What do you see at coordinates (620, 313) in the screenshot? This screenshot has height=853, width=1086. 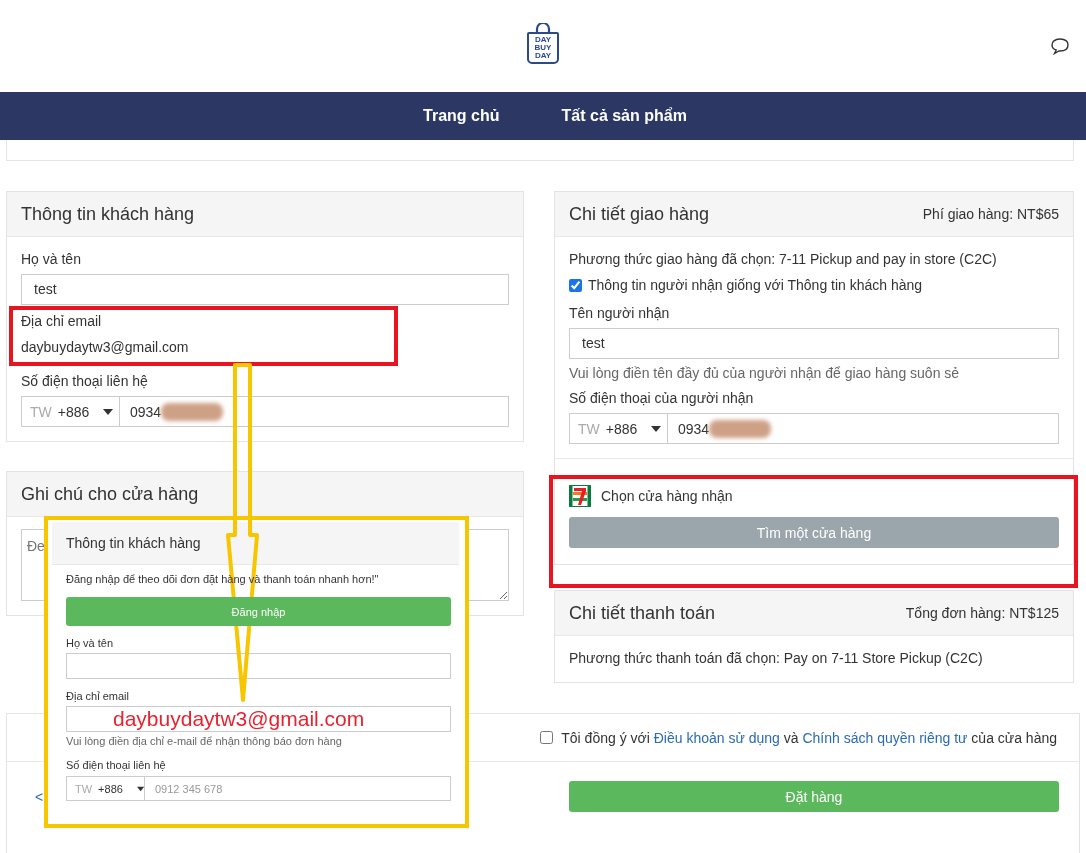 I see `field-label: Tên người nhận` at bounding box center [620, 313].